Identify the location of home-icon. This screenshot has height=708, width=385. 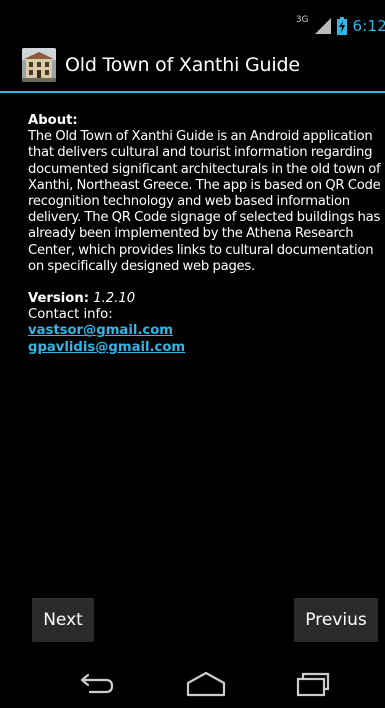
(206, 686).